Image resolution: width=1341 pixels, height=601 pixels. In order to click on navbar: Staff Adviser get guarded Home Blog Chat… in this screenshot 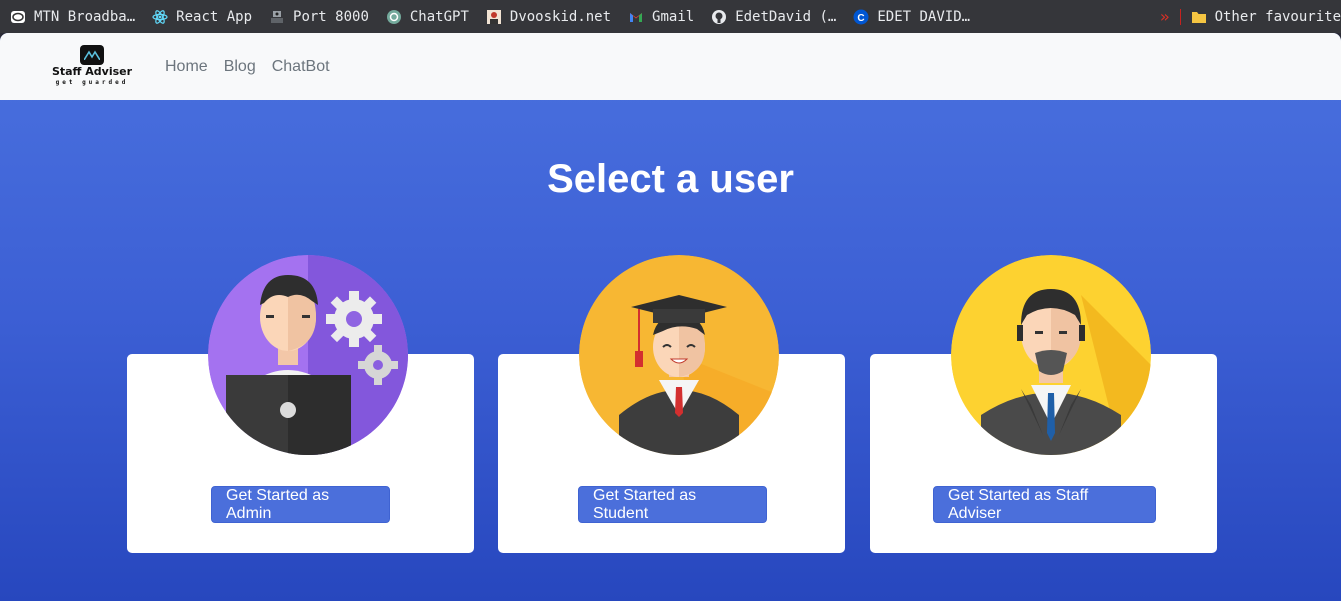, I will do `click(670, 66)`.